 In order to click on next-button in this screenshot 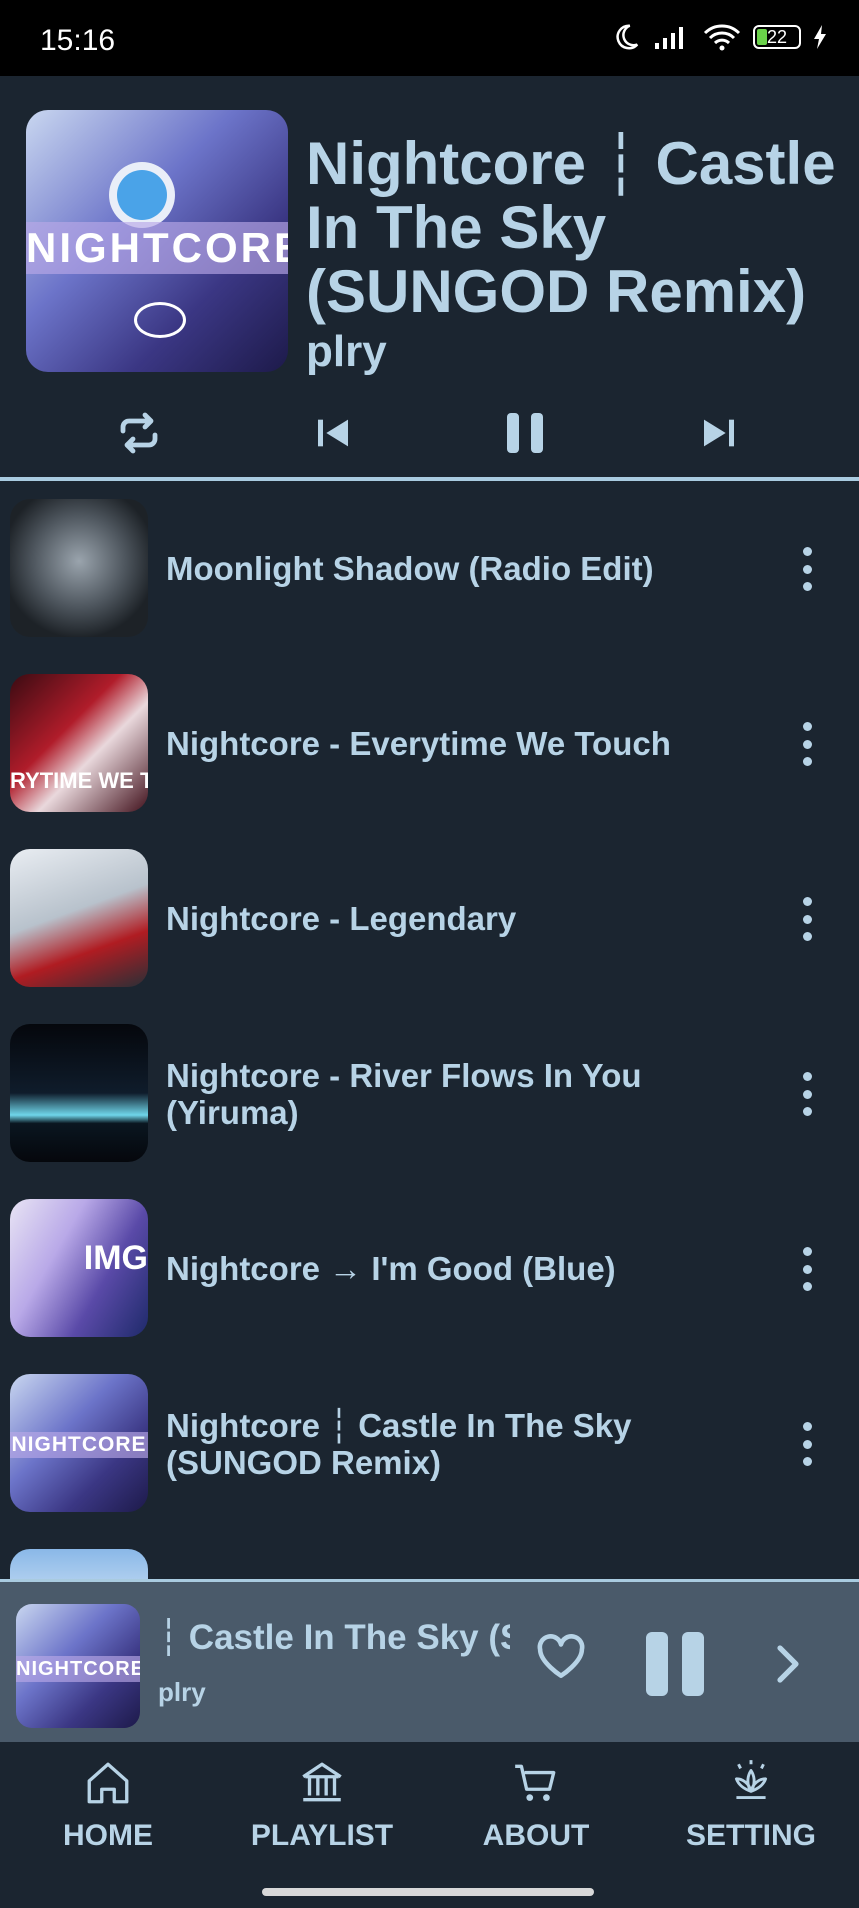, I will do `click(719, 433)`.